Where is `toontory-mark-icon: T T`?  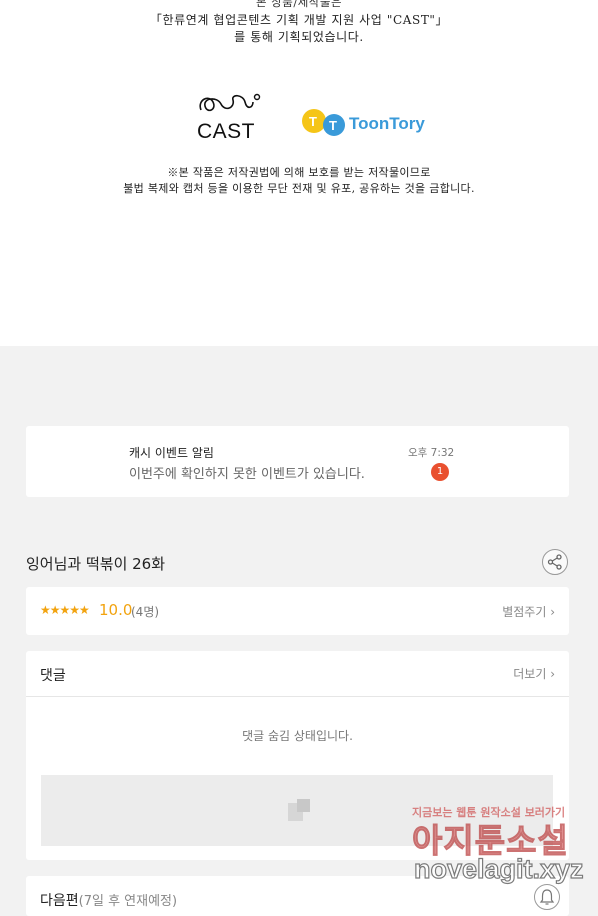 toontory-mark-icon: T T is located at coordinates (323, 122).